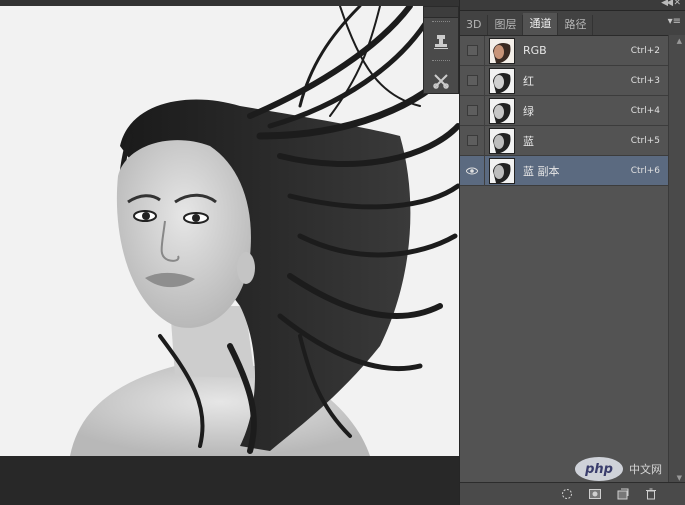  Describe the element at coordinates (679, 478) in the screenshot. I see `scroll-down-icon: ▼` at that location.